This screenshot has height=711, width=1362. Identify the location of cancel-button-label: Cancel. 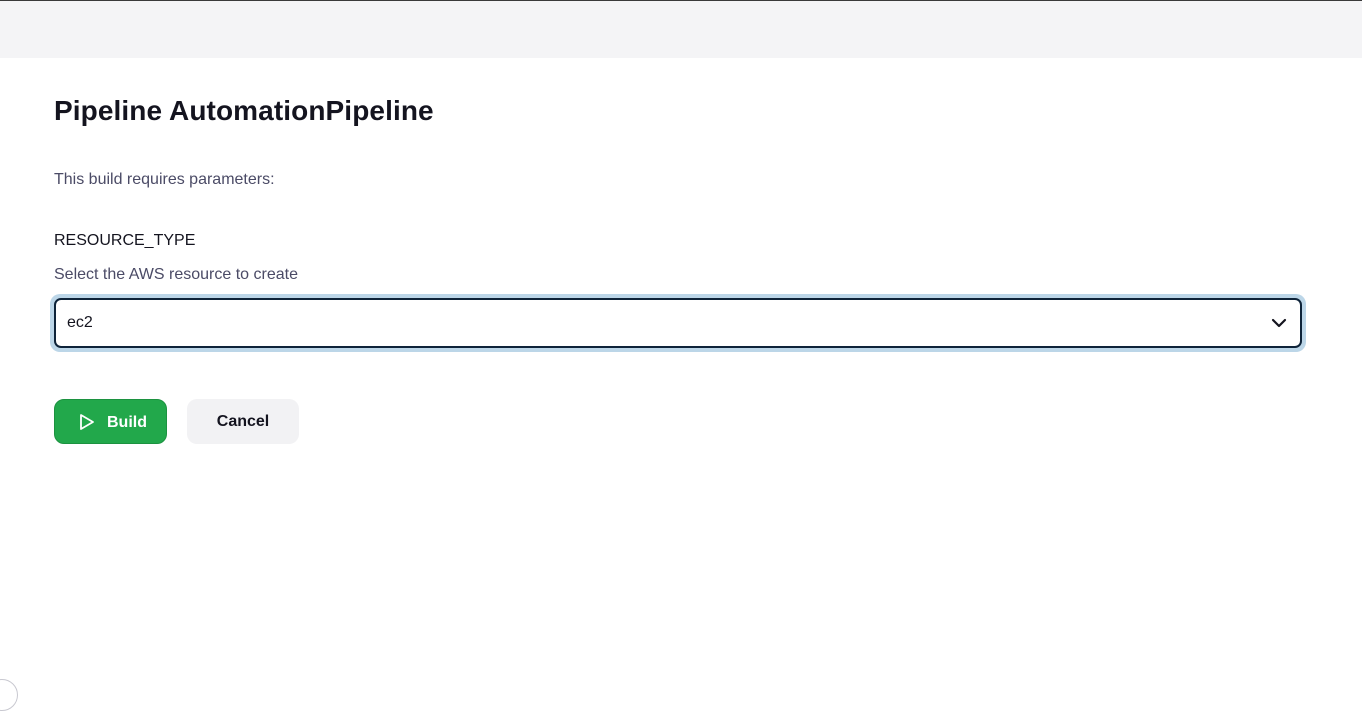
(243, 421).